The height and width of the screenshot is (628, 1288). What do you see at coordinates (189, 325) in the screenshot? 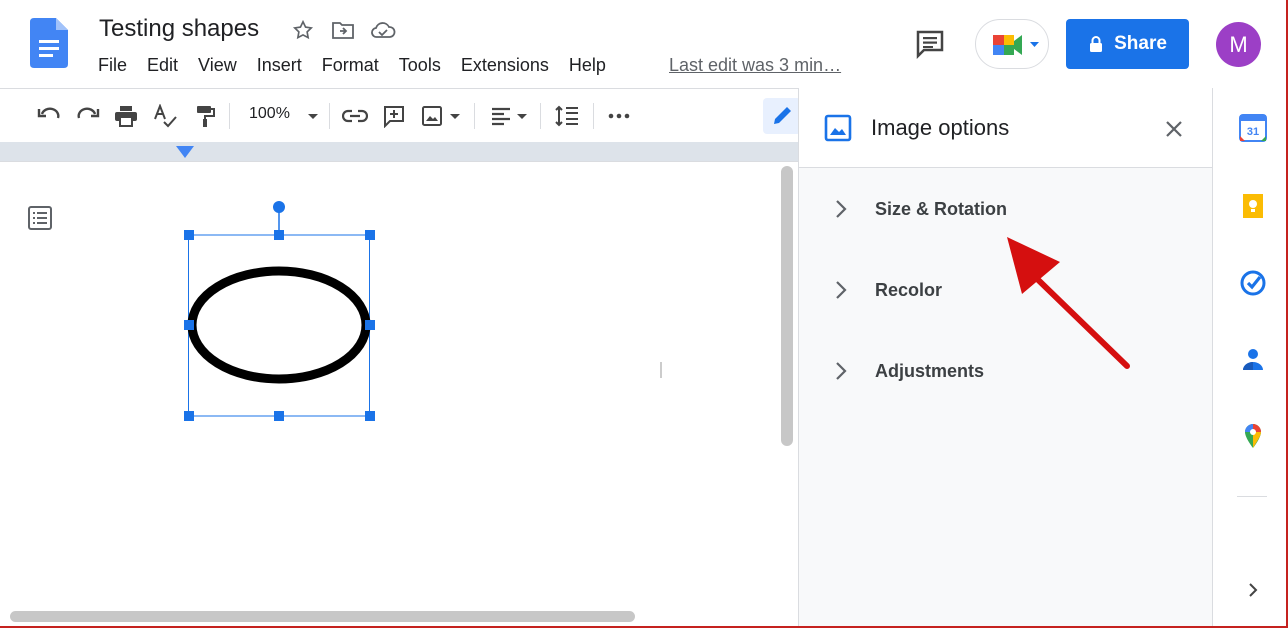
I see `resize-handle-left` at bounding box center [189, 325].